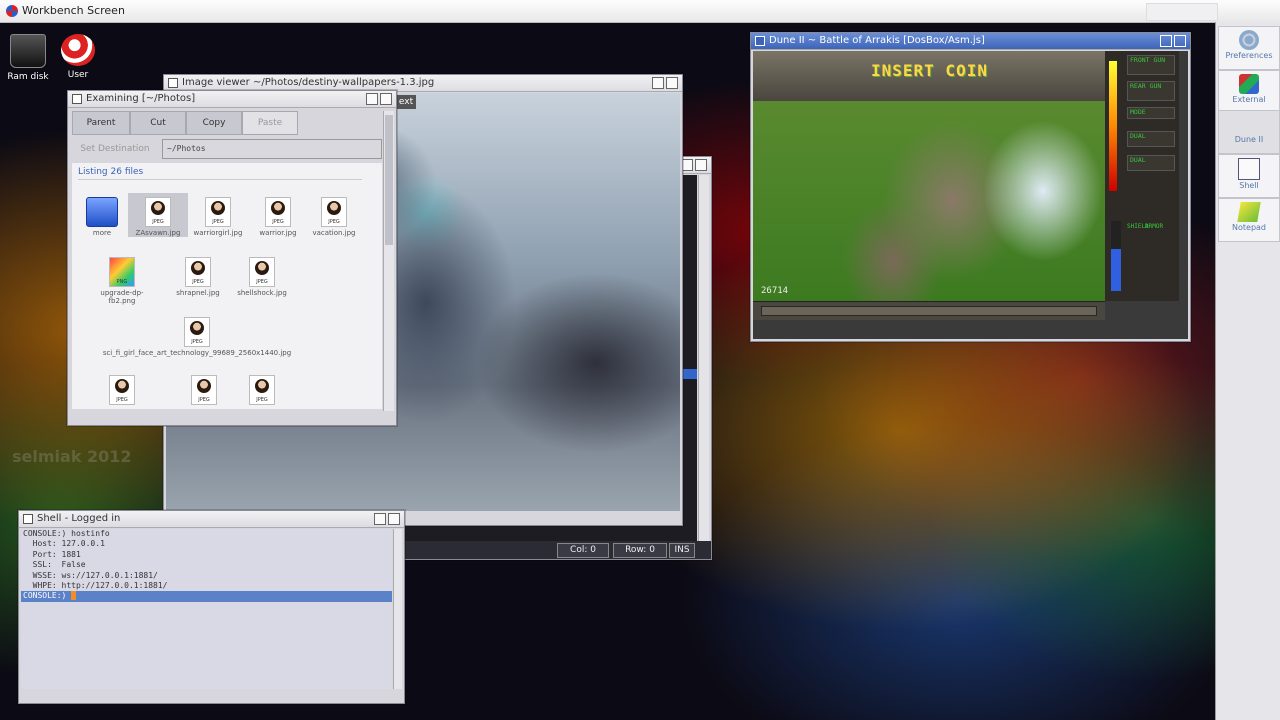 Image resolution: width=1280 pixels, height=720 pixels. I want to click on file-item: warrior.jpg, so click(278, 215).